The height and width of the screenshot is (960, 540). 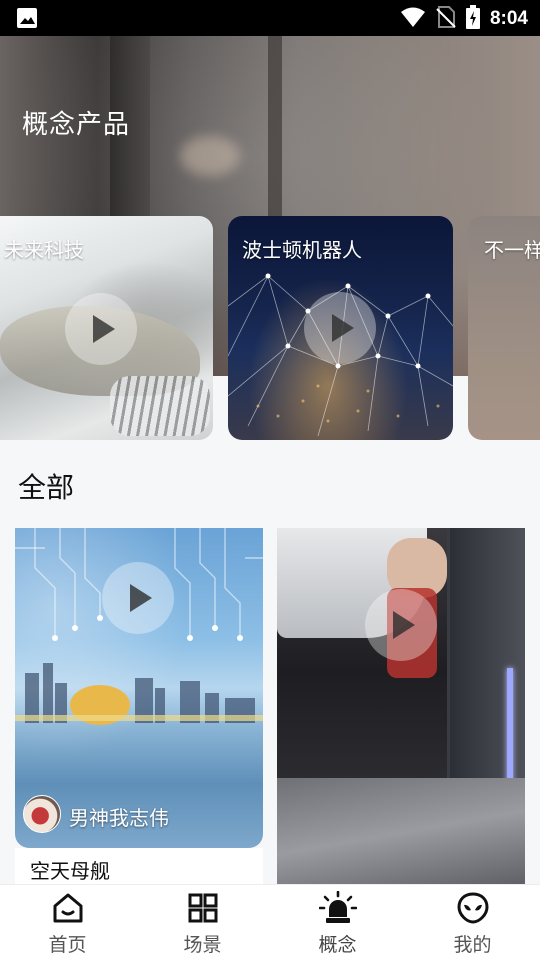 I want to click on tab-concept: 概念, so click(x=337, y=922).